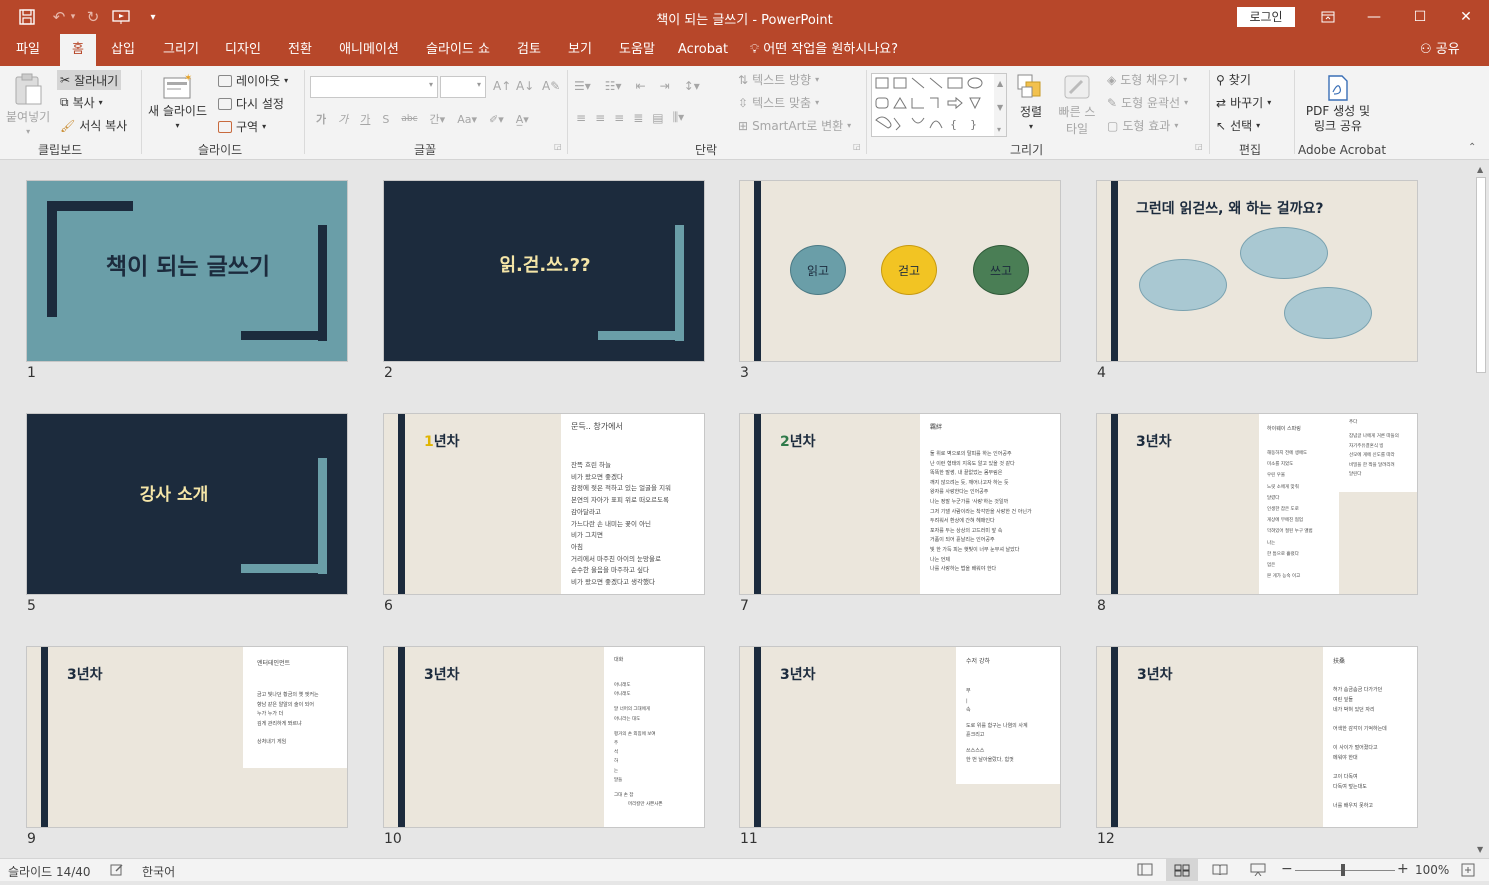 This screenshot has width=1489, height=885. Describe the element at coordinates (558, 146) in the screenshot. I see `font-dialog-launcher-icon: ◲` at that location.